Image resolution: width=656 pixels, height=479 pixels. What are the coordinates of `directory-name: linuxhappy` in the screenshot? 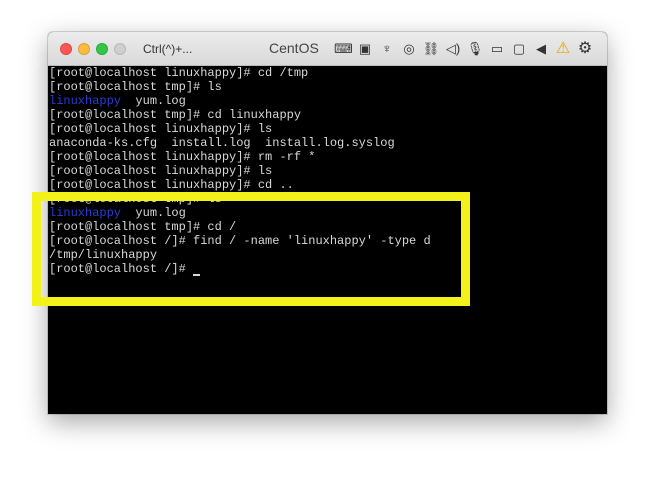 It's located at (85, 101).